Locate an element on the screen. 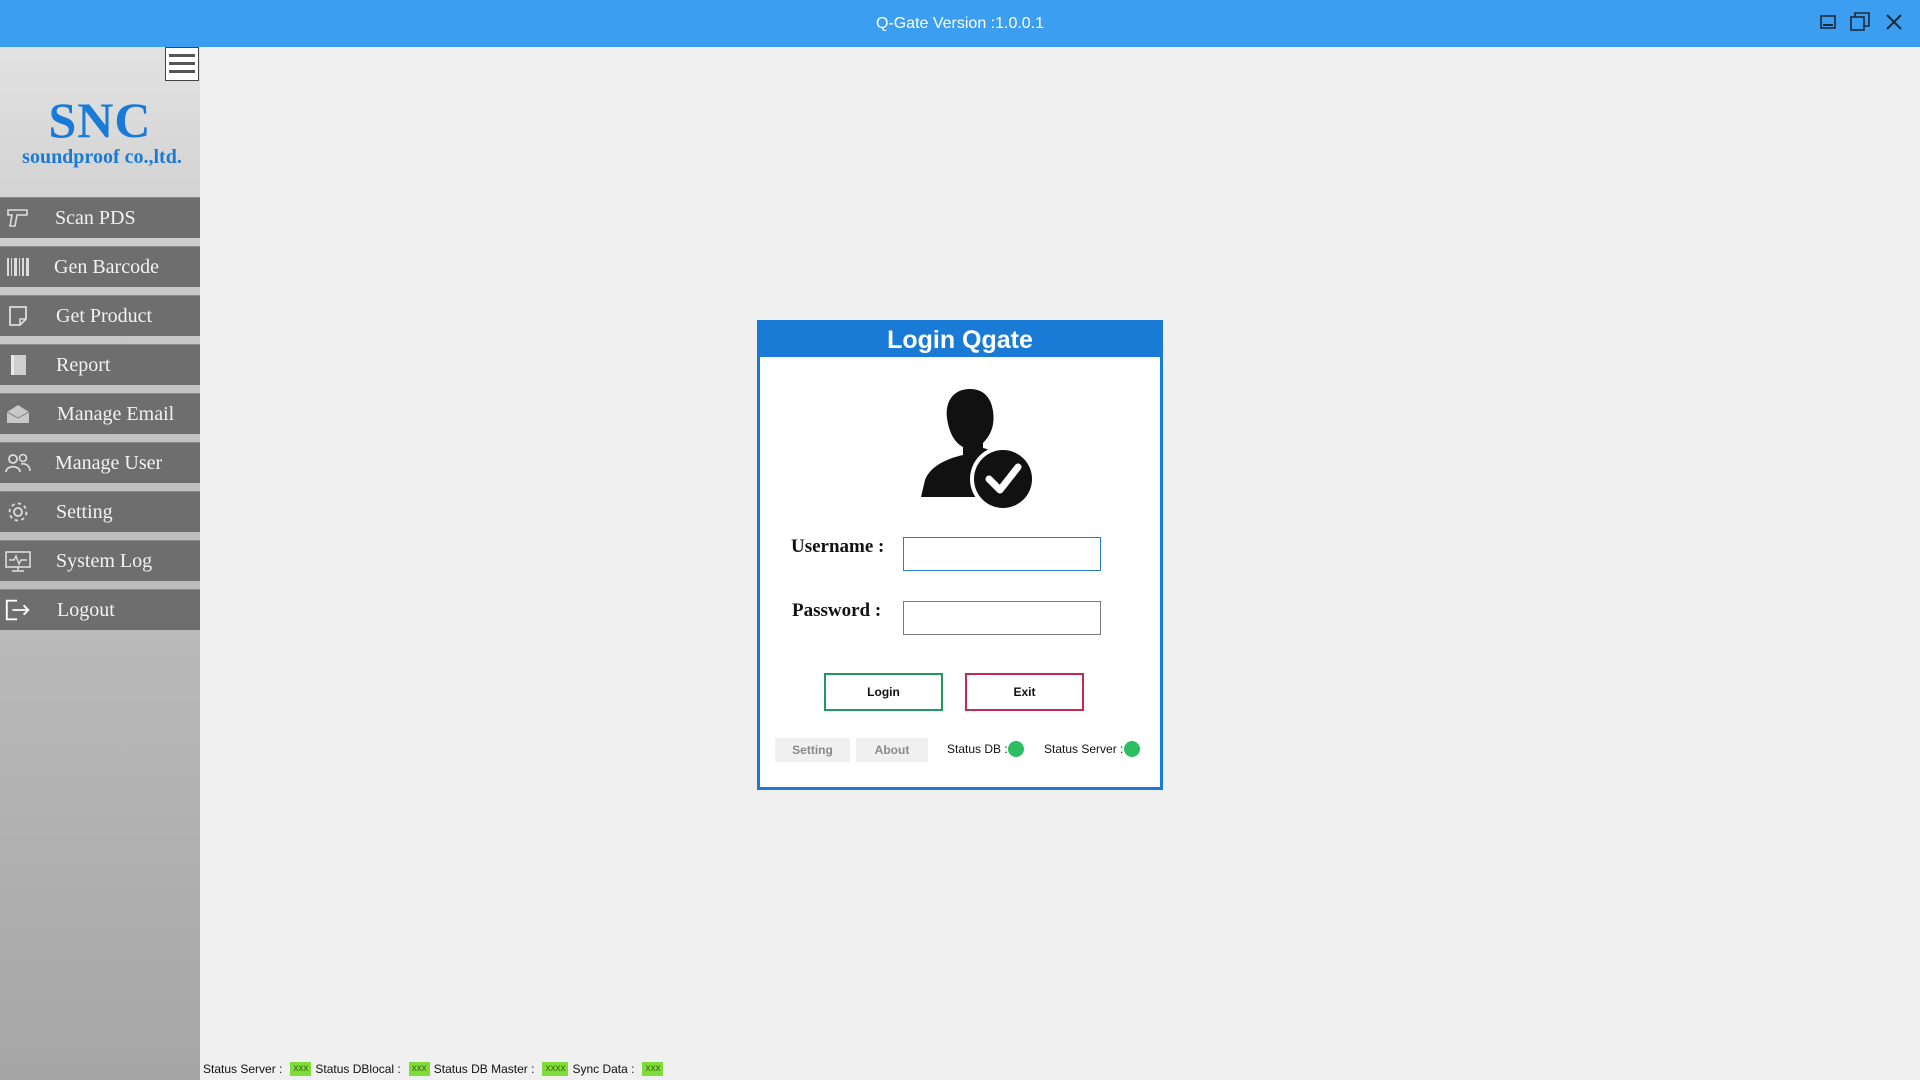 Image resolution: width=1920 pixels, height=1080 pixels. login-dialog: Login Qgate Username : Password is located at coordinates (960, 555).